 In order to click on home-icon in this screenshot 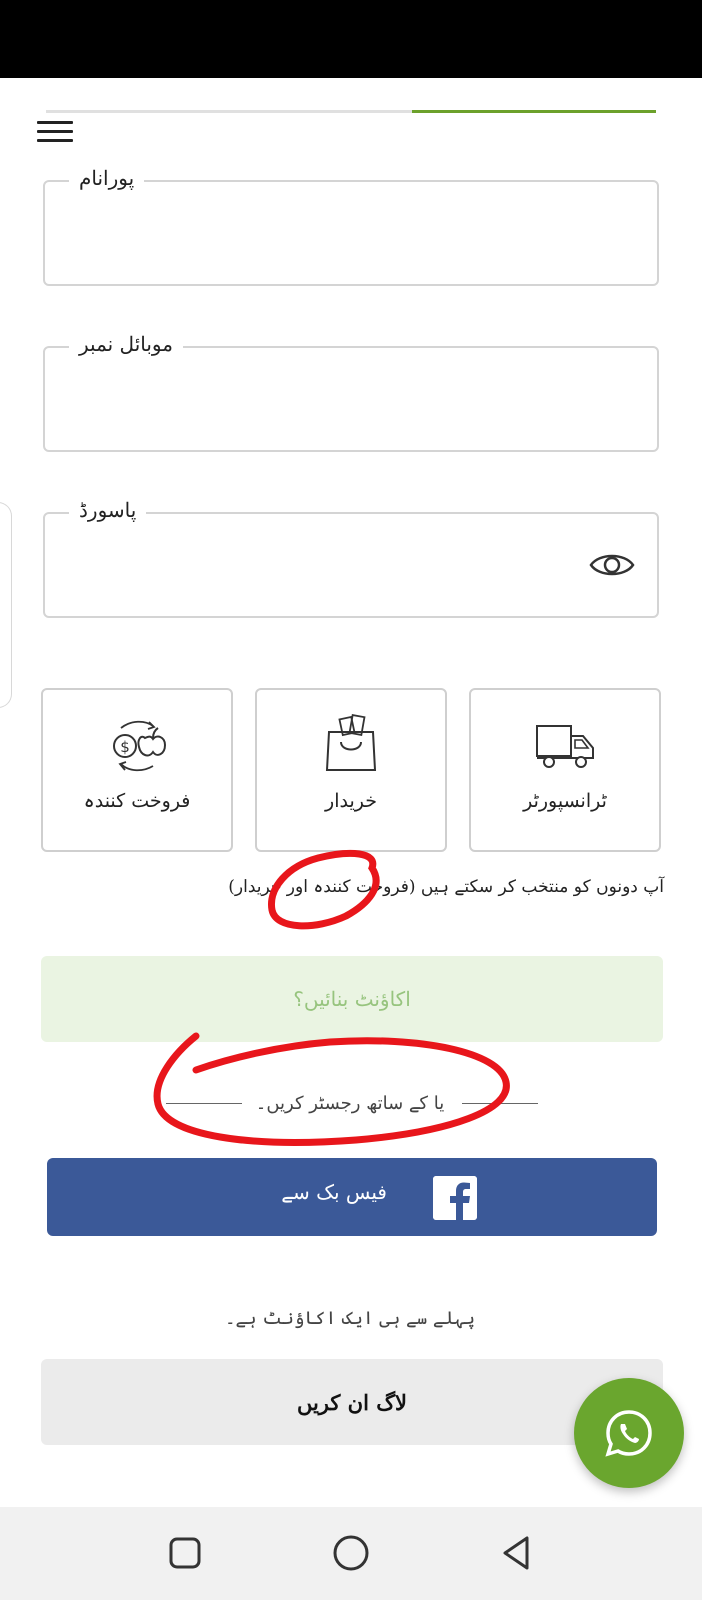, I will do `click(351, 1553)`.